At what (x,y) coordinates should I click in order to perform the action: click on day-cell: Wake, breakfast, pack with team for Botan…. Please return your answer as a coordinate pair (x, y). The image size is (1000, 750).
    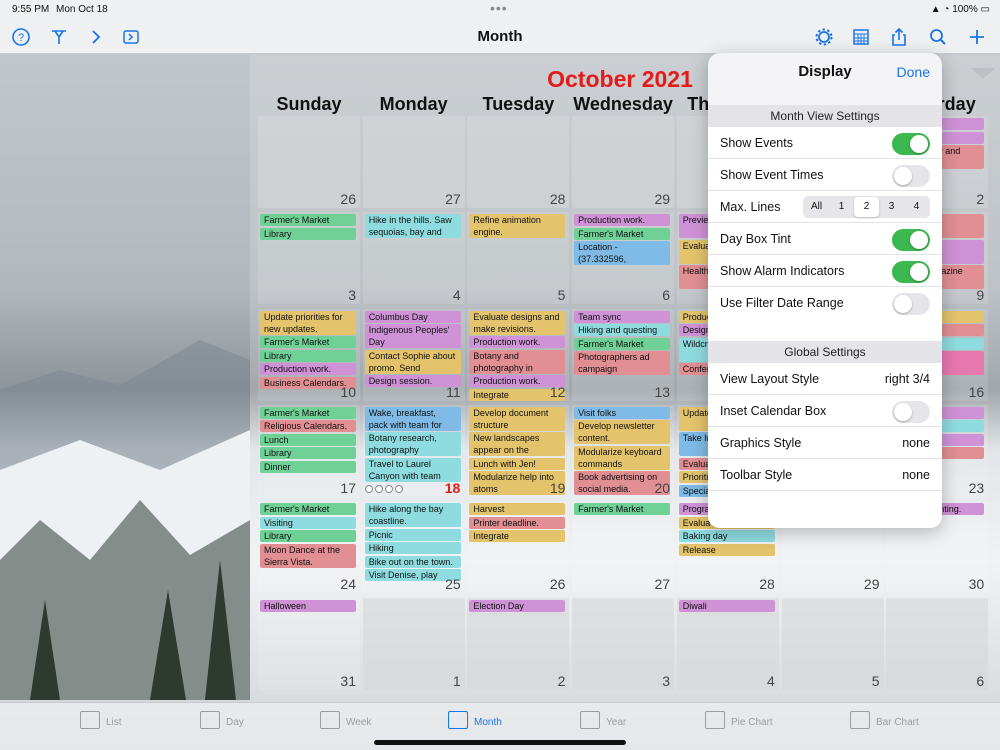
    Looking at the image, I should click on (413, 450).